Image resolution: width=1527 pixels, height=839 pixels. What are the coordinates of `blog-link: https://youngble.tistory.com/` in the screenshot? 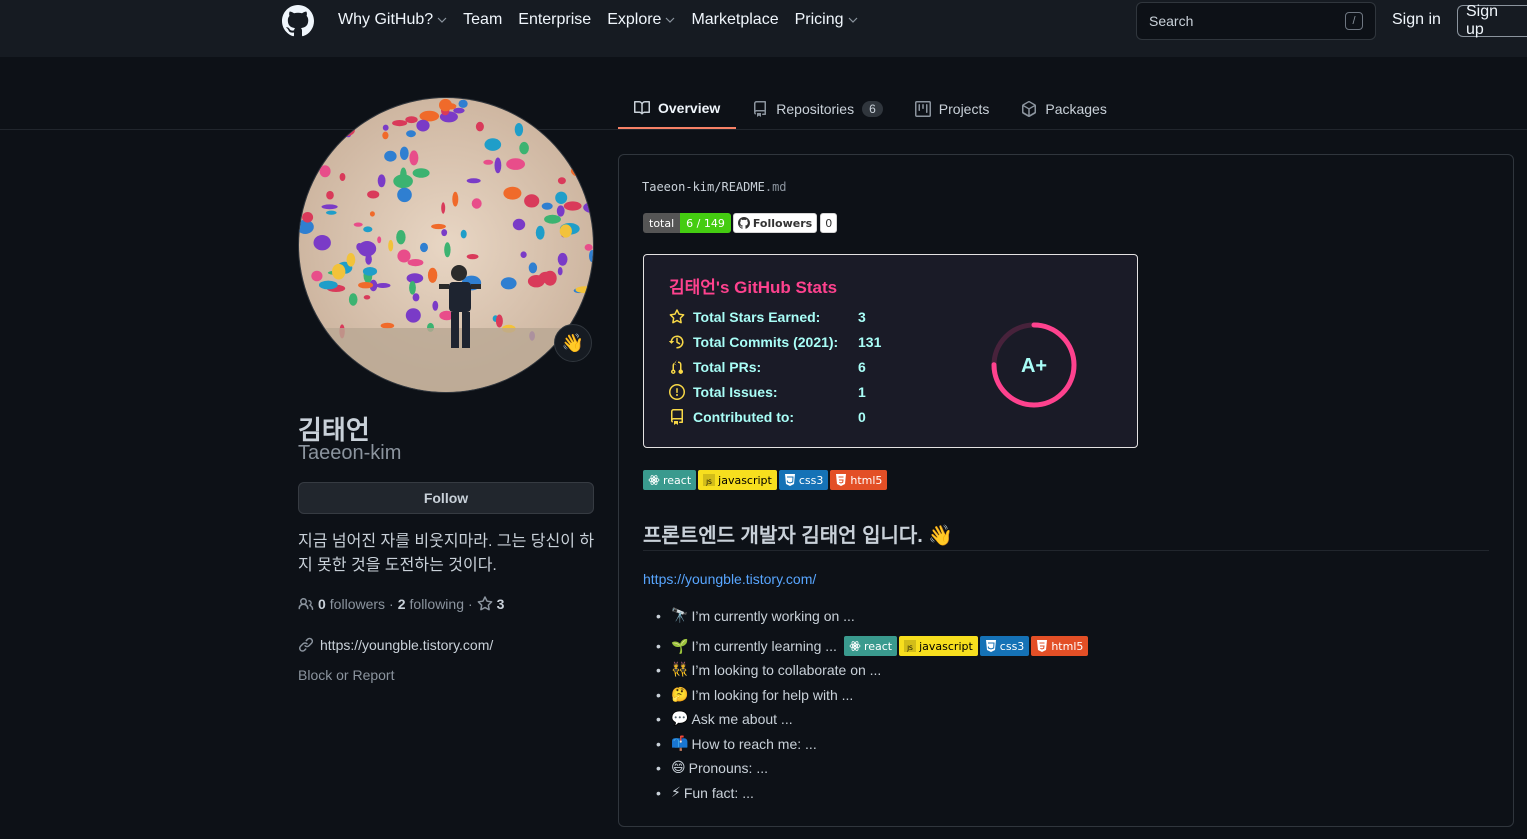 It's located at (729, 579).